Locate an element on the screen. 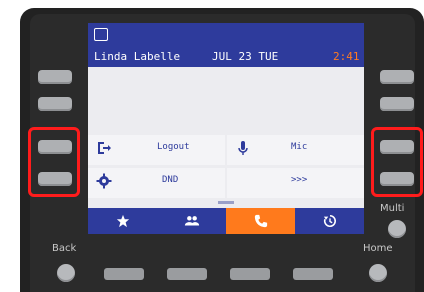  user-icon is located at coordinates (101, 34).